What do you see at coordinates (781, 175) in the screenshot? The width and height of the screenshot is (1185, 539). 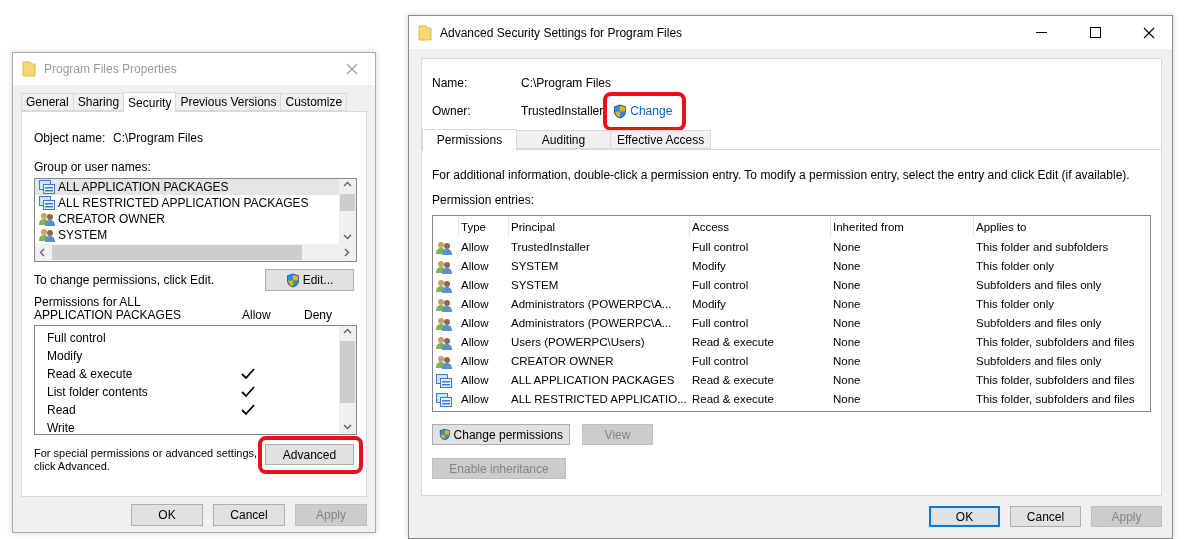 I see `info-text: For additional information, double-click a permission entry. To modify a permission entry, select the entry and click Edit (if available).` at bounding box center [781, 175].